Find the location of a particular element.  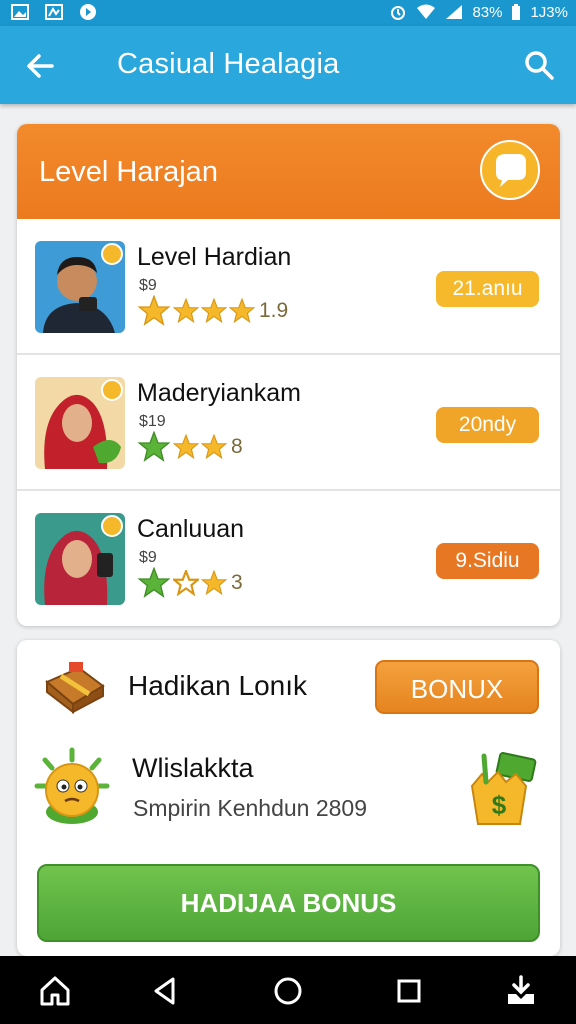

chart-icon is located at coordinates (54, 12).